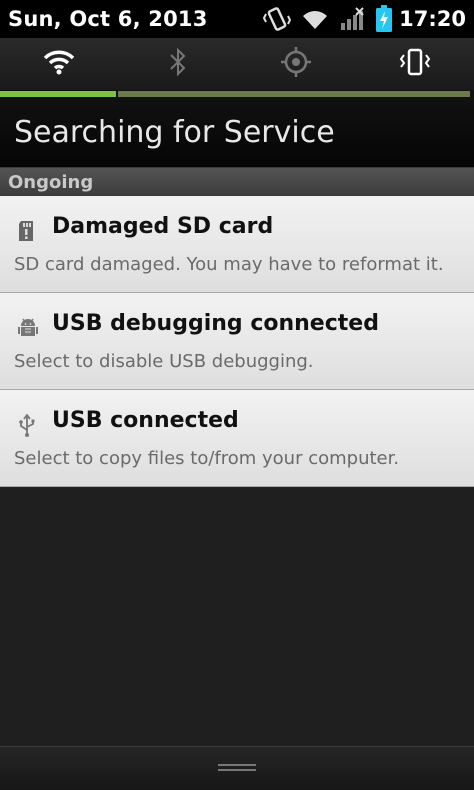  What do you see at coordinates (277, 19) in the screenshot?
I see `vibrate-icon` at bounding box center [277, 19].